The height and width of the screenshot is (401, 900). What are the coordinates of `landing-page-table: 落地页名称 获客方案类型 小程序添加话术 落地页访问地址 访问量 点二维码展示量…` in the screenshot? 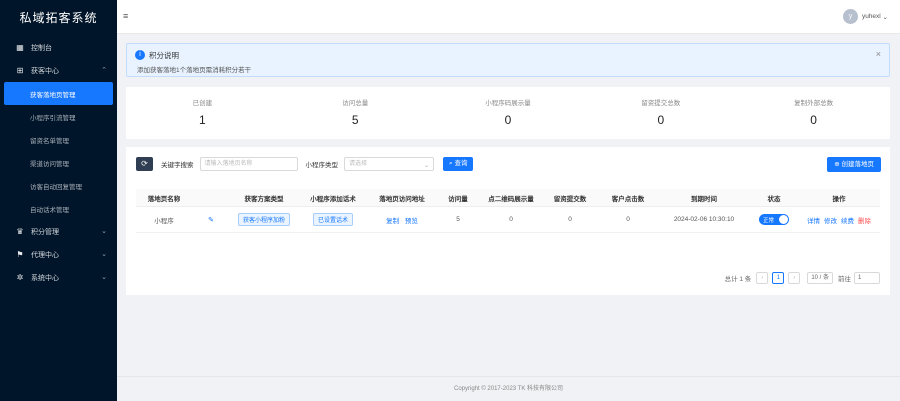 It's located at (508, 211).